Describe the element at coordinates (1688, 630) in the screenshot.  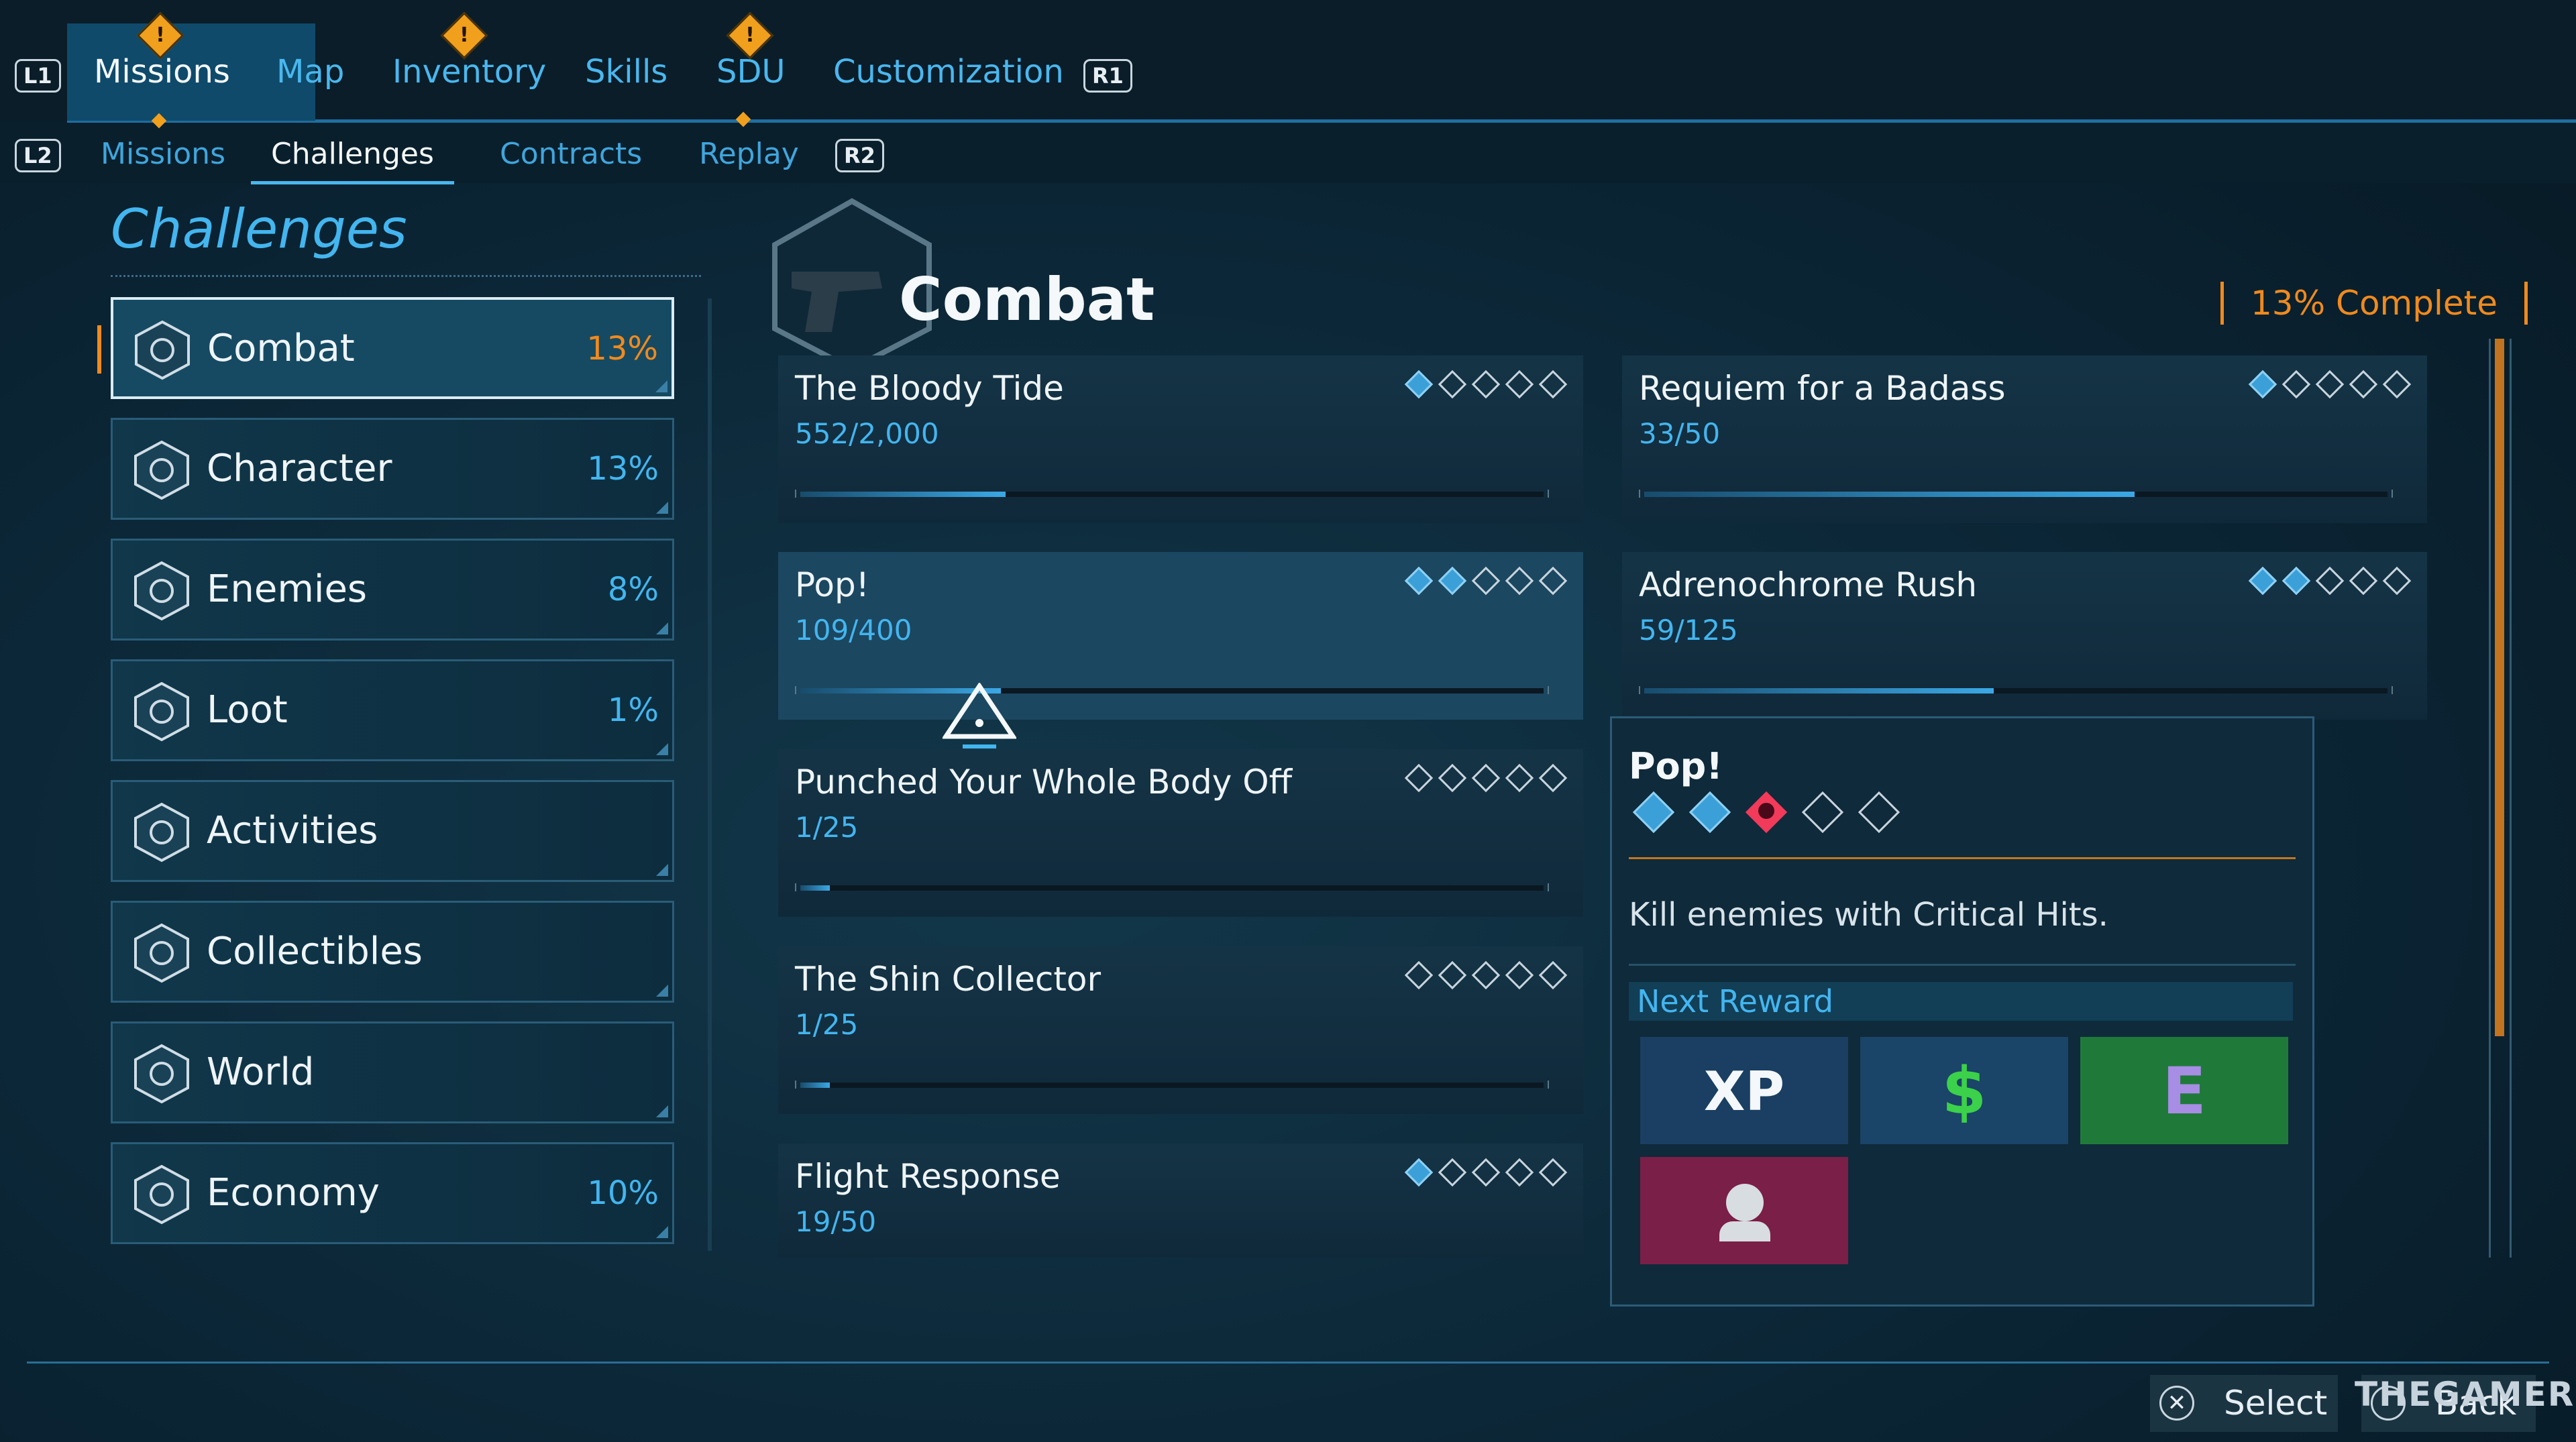
I see `challenge-progress: 59/125` at that location.